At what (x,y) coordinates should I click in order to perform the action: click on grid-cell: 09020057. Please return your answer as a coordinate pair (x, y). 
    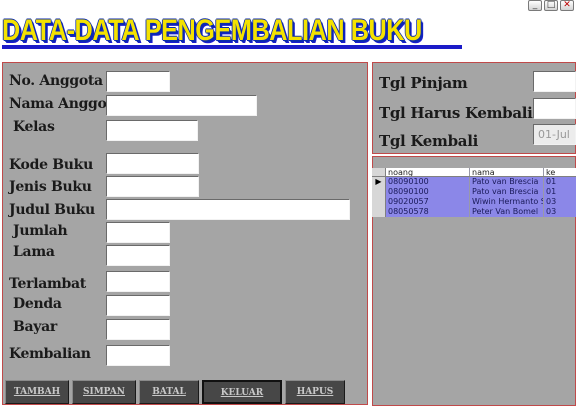
    Looking at the image, I should click on (428, 202).